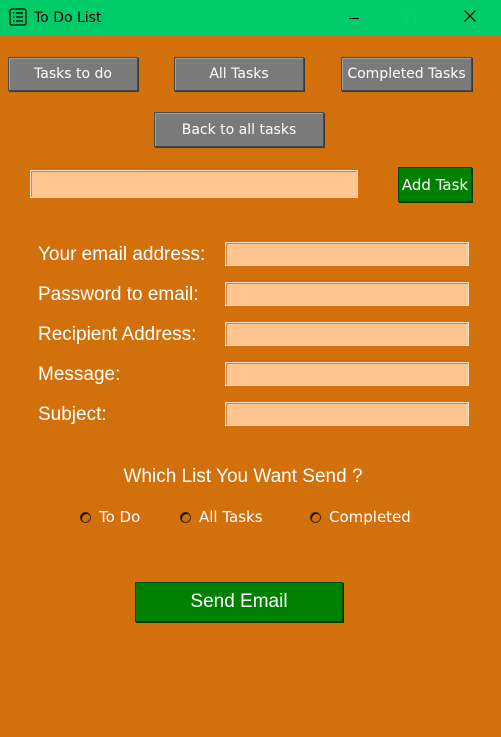  Describe the element at coordinates (239, 129) in the screenshot. I see `back-to-all-tasks-button: Back to all tasks` at that location.